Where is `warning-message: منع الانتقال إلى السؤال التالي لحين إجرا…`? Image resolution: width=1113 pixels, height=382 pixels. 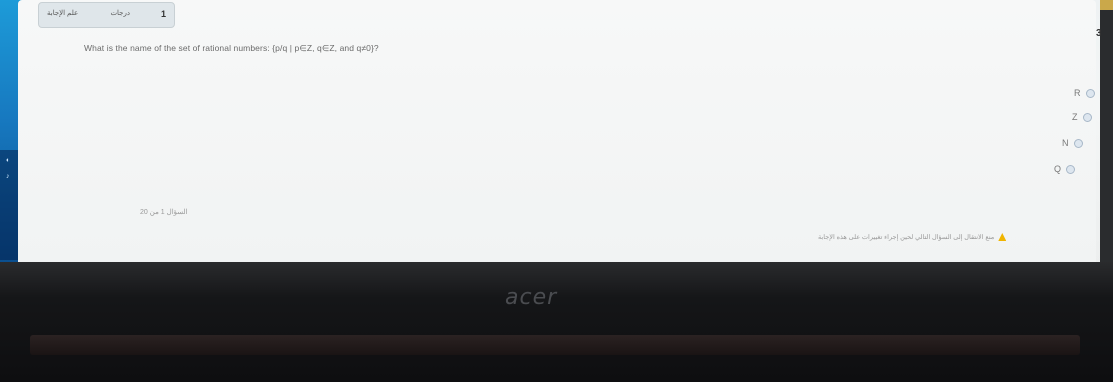
warning-message: منع الانتقال إلى السؤال التالي لحين إجرا… is located at coordinates (912, 237).